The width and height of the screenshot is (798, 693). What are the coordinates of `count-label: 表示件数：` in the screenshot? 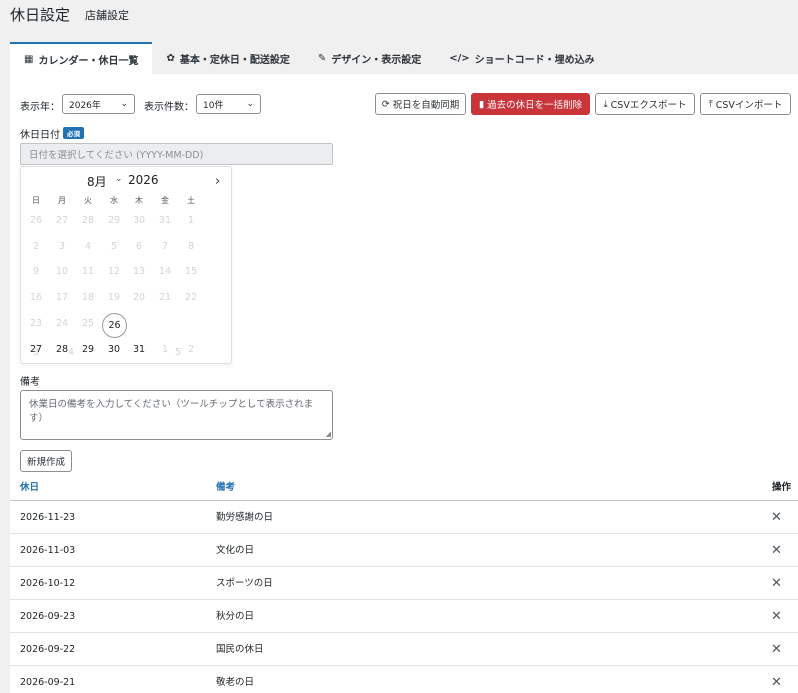 It's located at (169, 107).